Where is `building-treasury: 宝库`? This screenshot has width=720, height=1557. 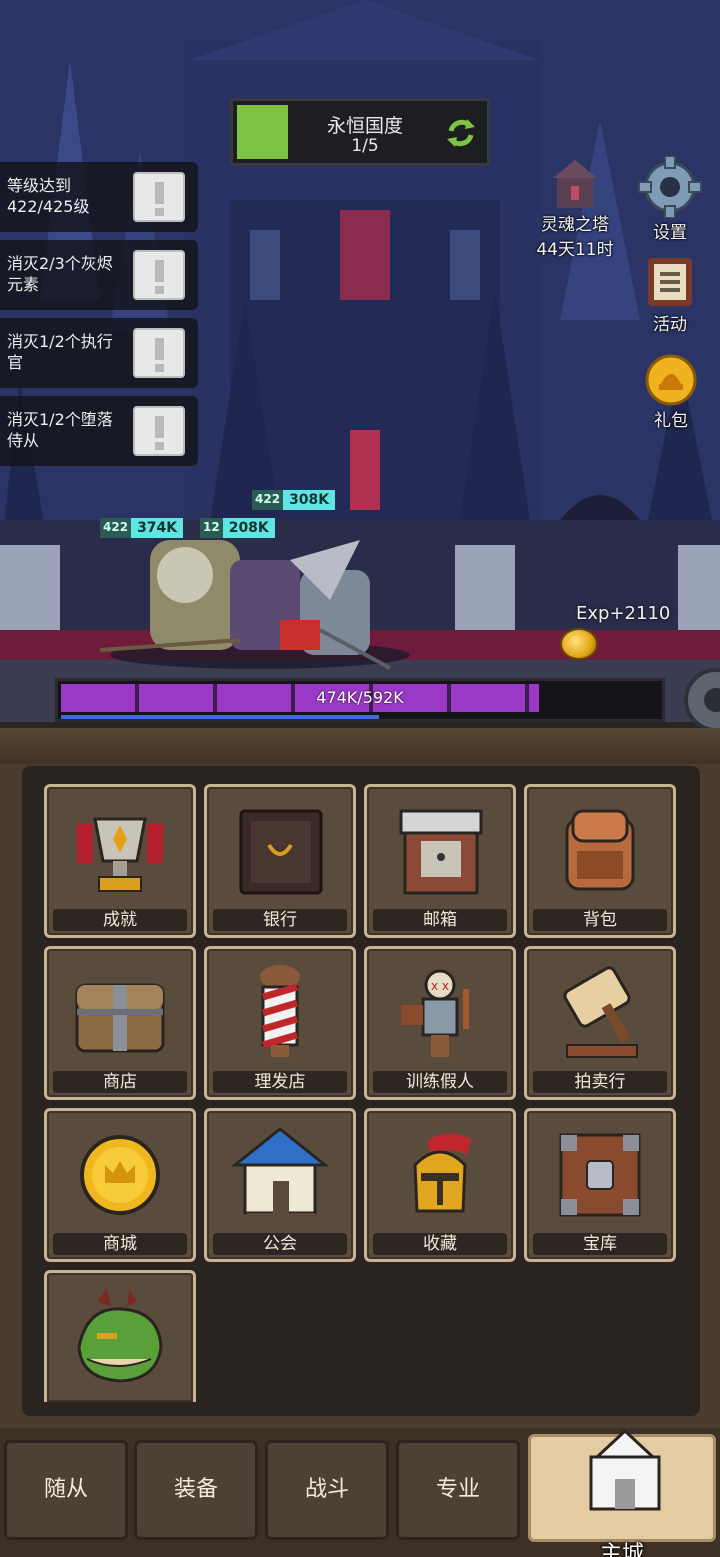
building-treasury: 宝库 is located at coordinates (600, 1185).